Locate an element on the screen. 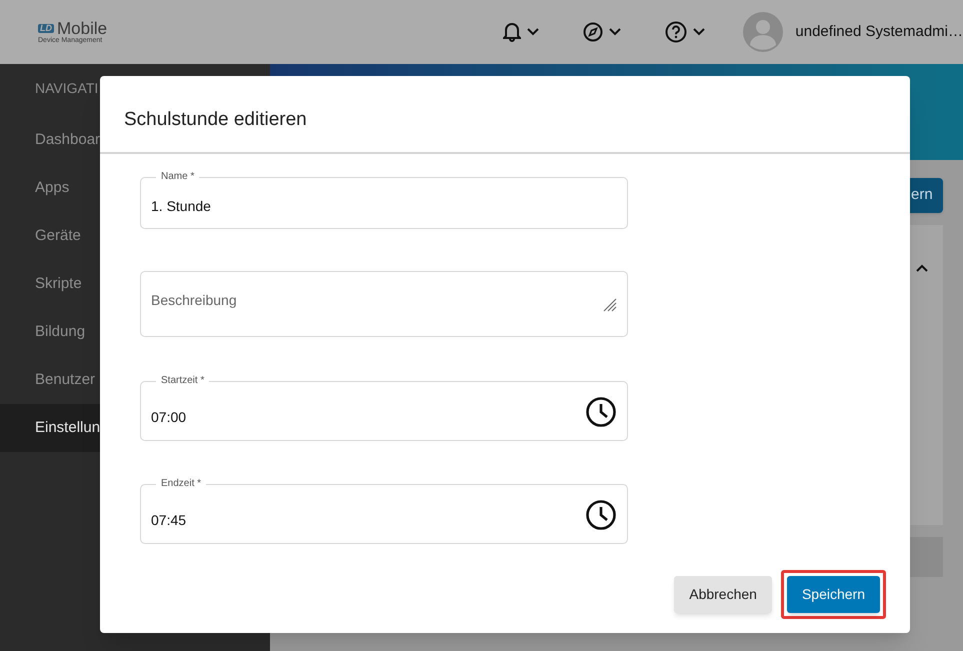 Image resolution: width=963 pixels, height=651 pixels. name-field: Name * 1. Stunde is located at coordinates (384, 200).